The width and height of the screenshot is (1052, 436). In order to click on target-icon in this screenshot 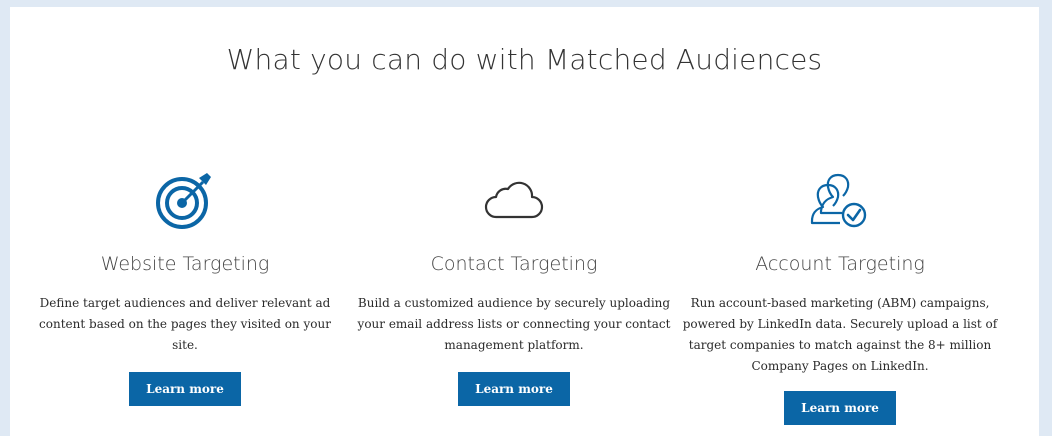, I will do `click(183, 201)`.